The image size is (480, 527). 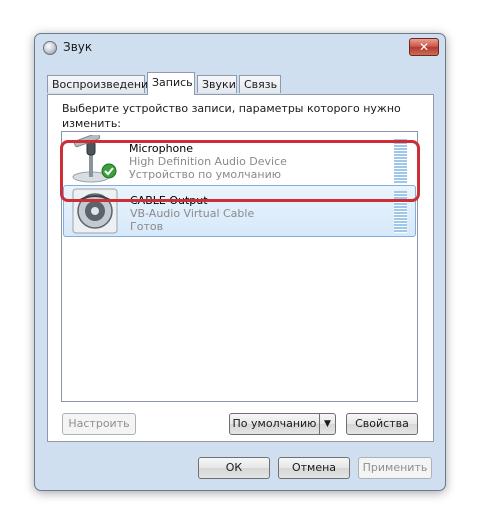 What do you see at coordinates (95, 211) in the screenshot?
I see `cable-output-icon` at bounding box center [95, 211].